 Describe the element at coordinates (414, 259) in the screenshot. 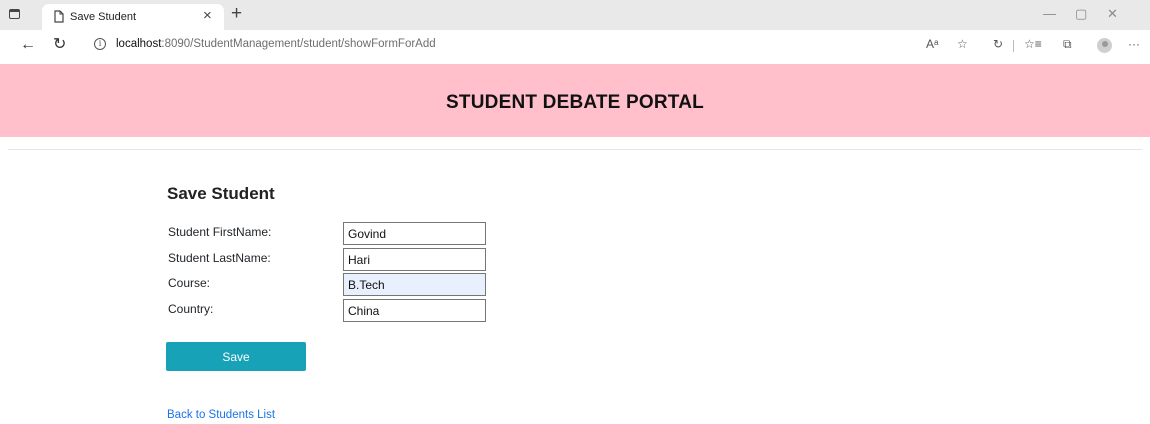

I see `last-name-input` at that location.